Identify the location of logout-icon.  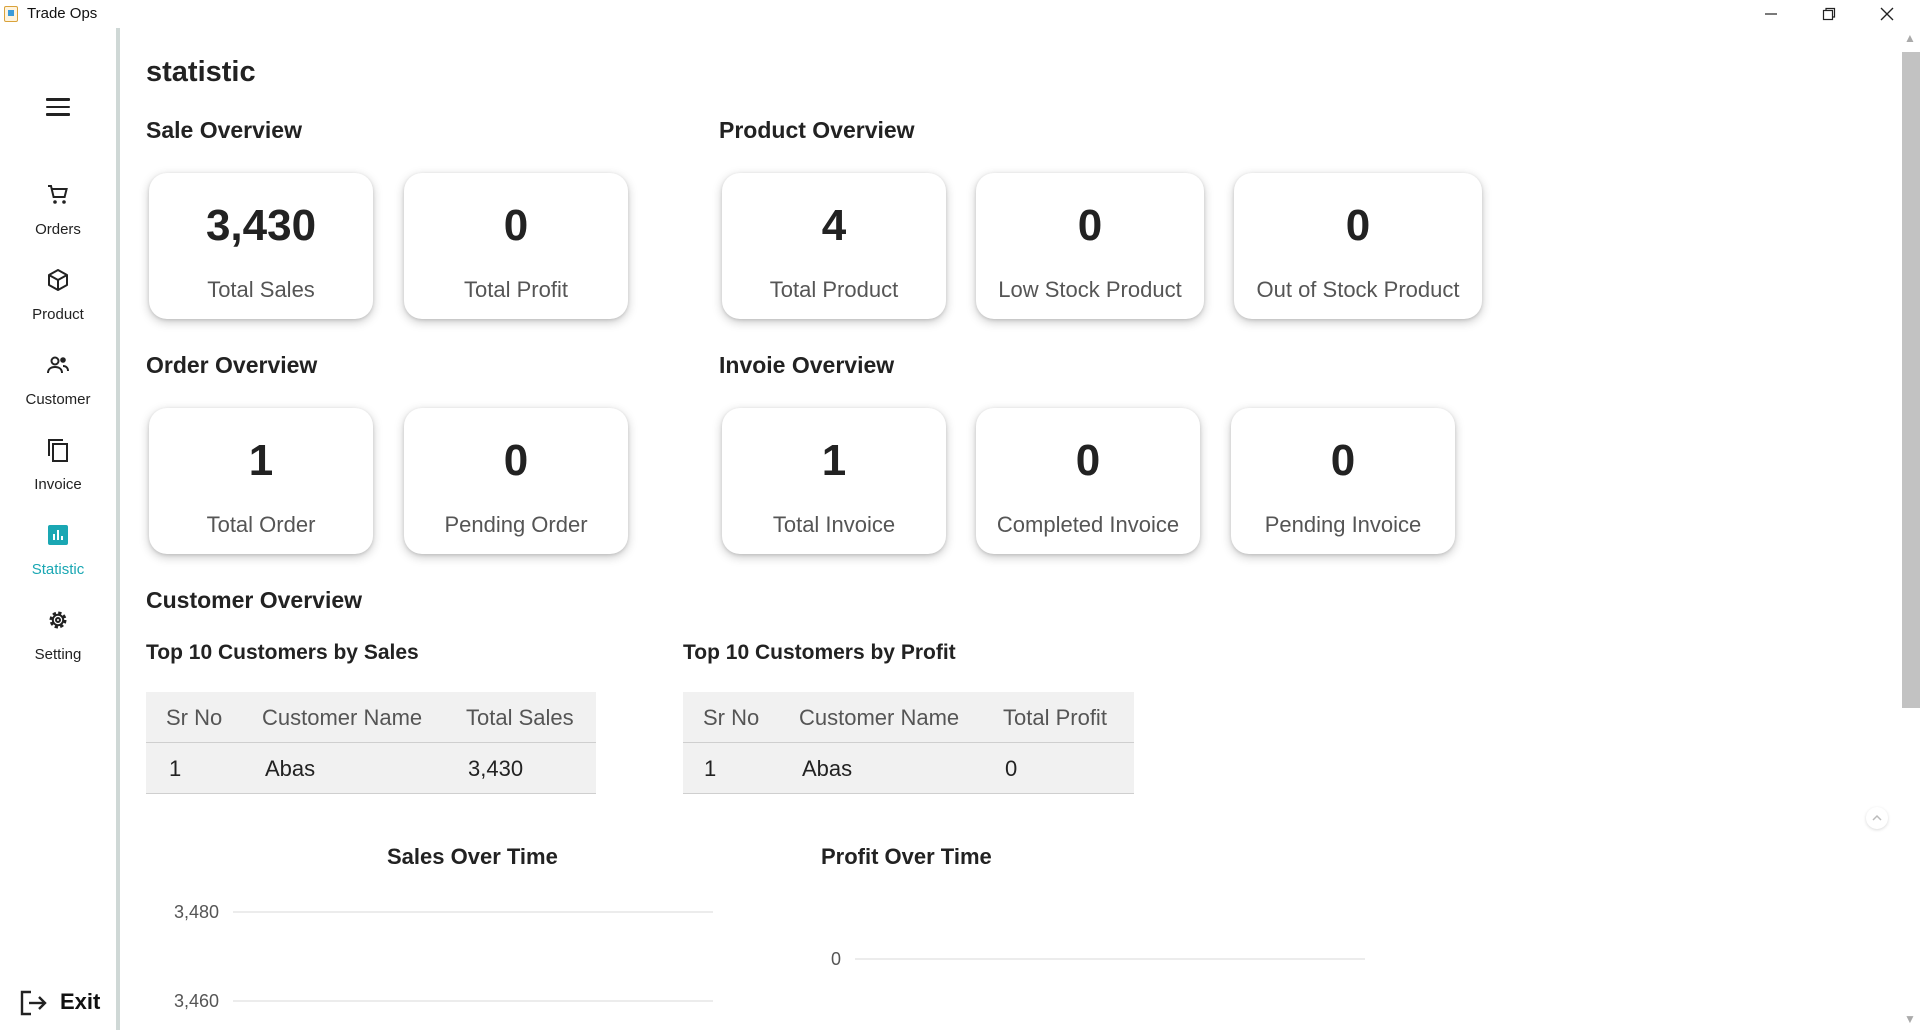
(33, 1003).